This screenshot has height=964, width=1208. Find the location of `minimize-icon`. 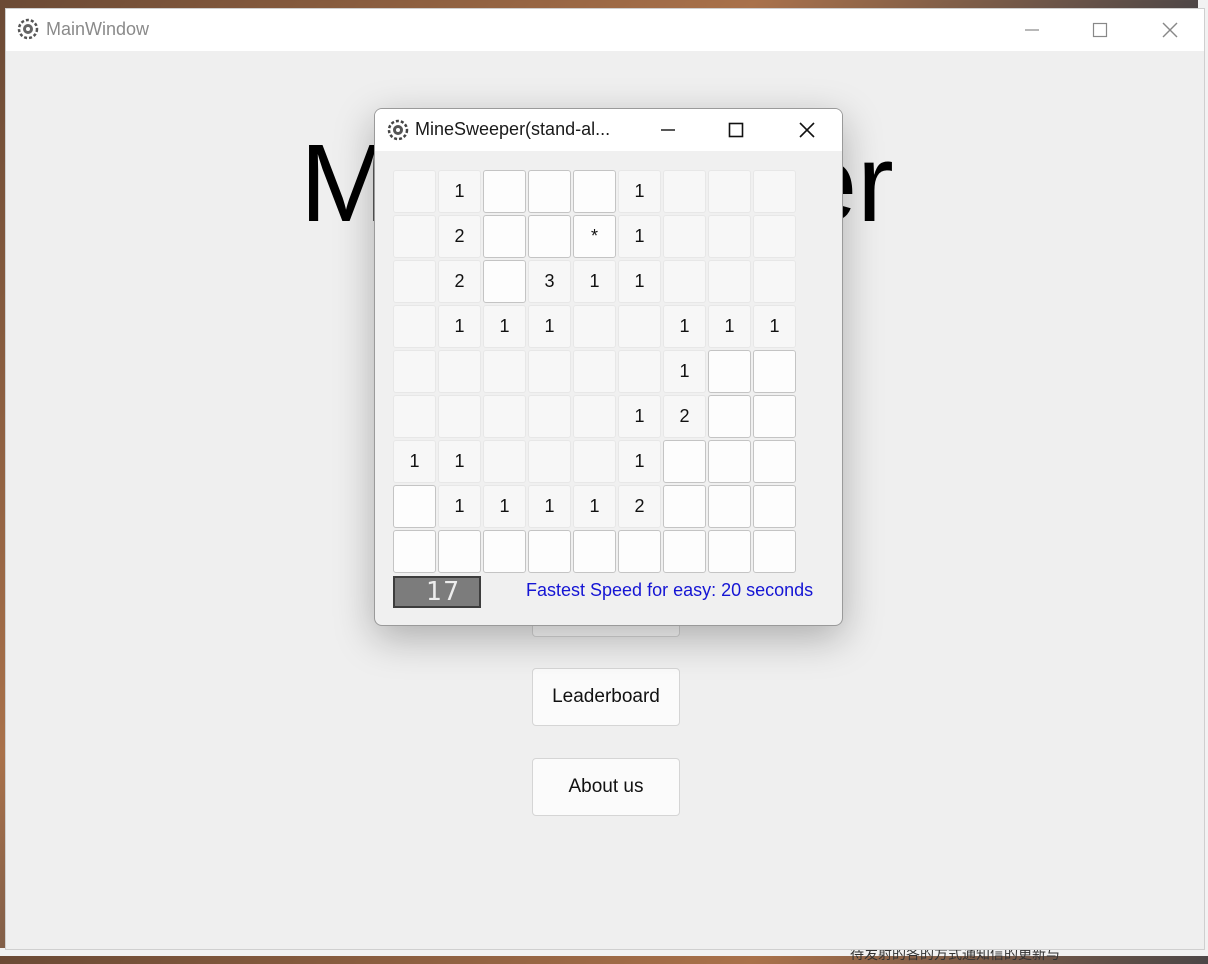

minimize-icon is located at coordinates (668, 130).